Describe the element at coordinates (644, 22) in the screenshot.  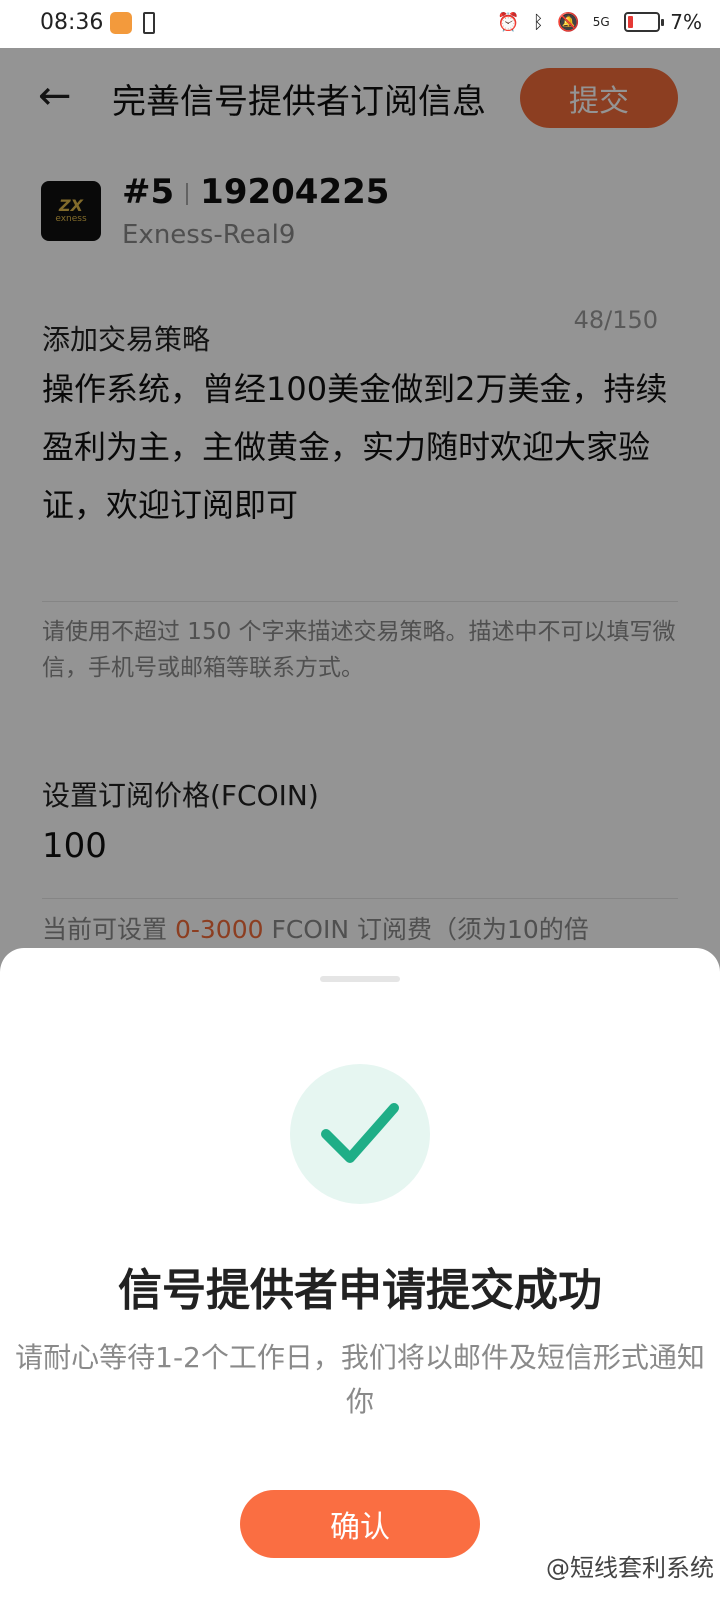
I see `battery-icon` at that location.